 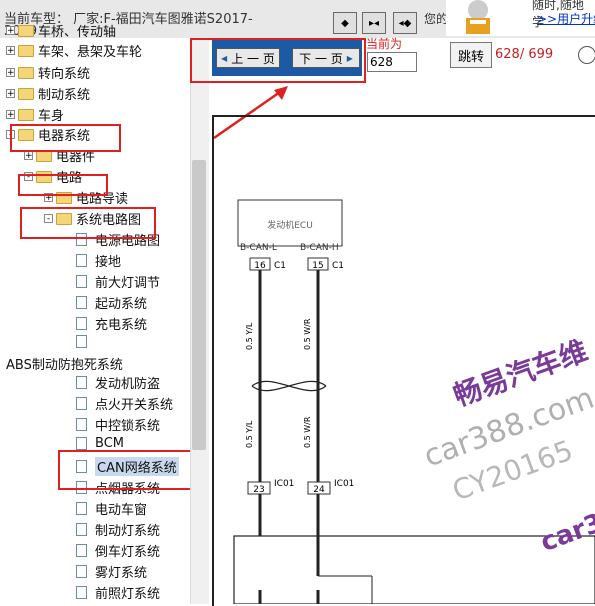 I want to click on tree-item-label: ABS制动防抱死系统, so click(x=64, y=365).